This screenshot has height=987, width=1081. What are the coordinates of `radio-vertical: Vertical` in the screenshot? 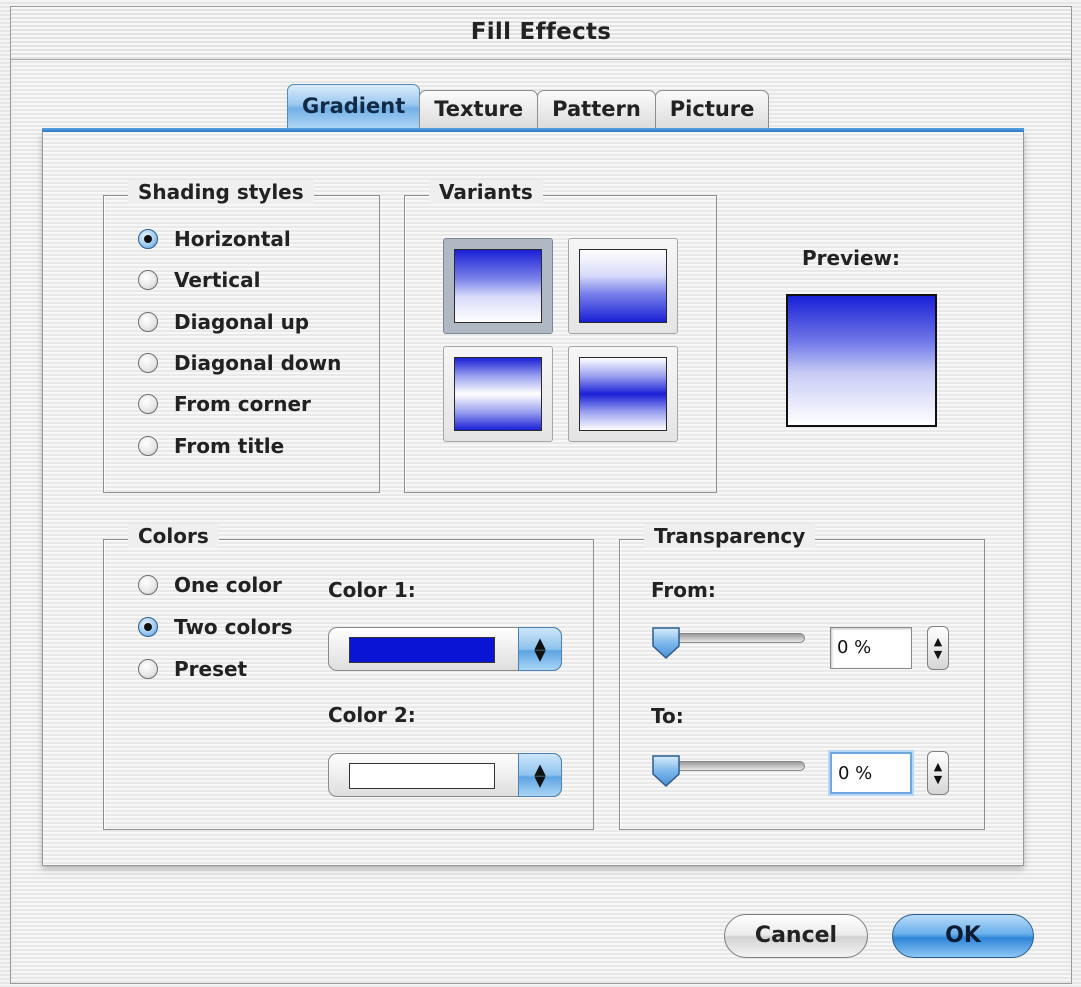 It's located at (199, 280).